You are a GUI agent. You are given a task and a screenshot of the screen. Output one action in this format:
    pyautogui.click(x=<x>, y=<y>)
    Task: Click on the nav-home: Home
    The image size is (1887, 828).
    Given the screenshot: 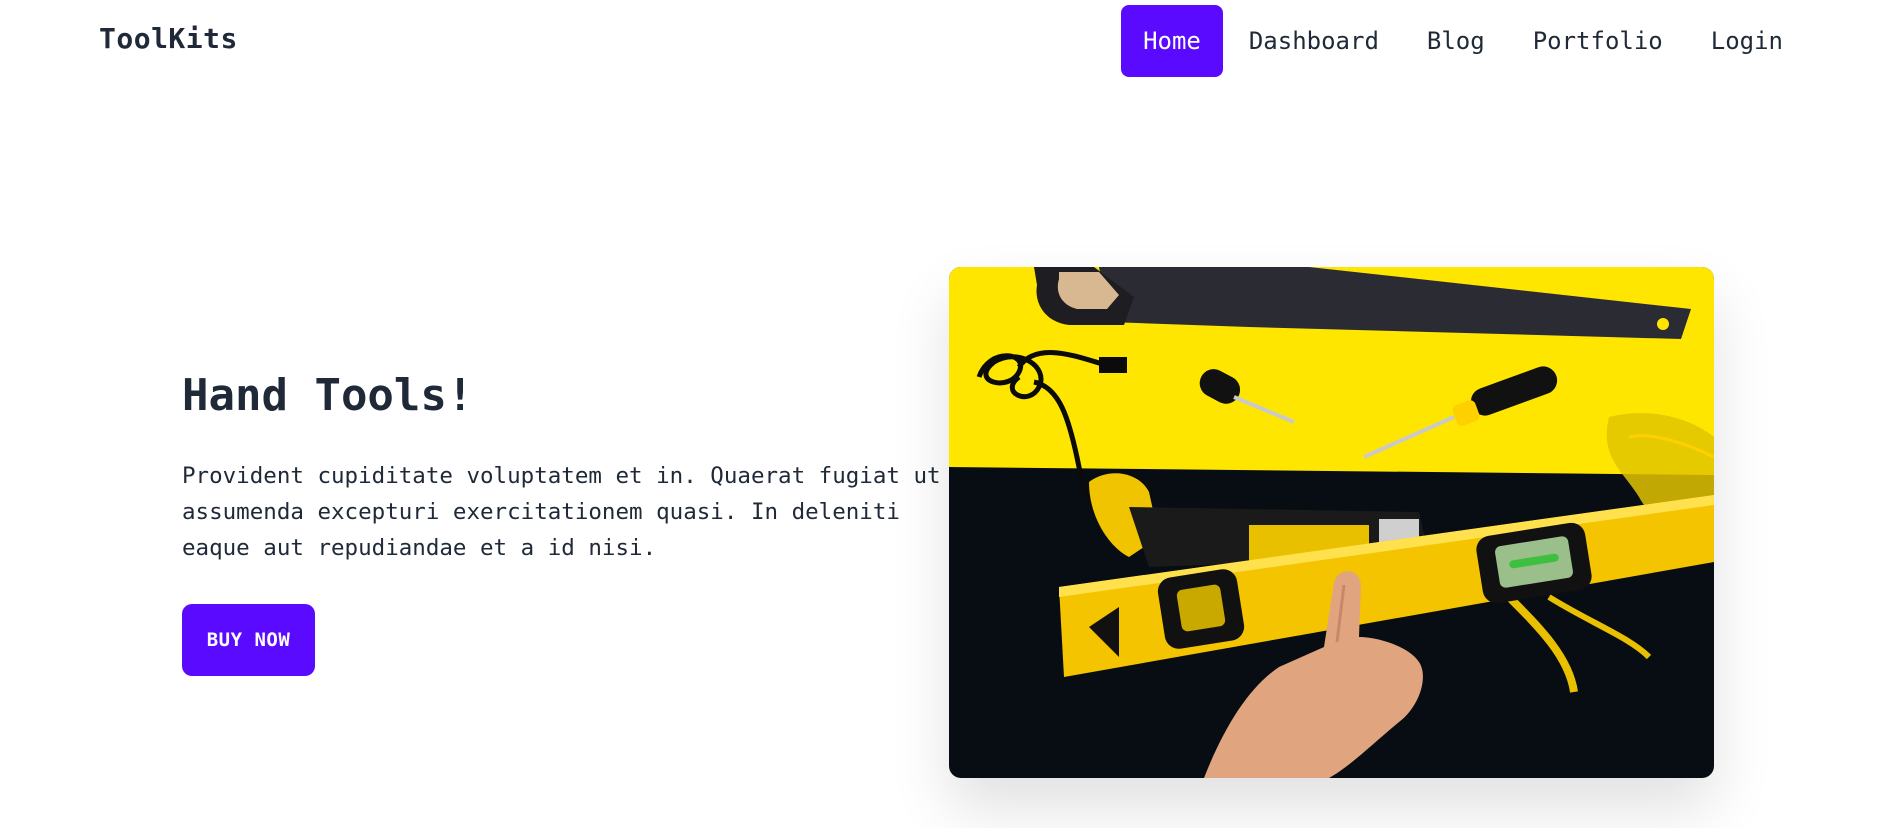 What is the action you would take?
    pyautogui.click(x=1172, y=41)
    